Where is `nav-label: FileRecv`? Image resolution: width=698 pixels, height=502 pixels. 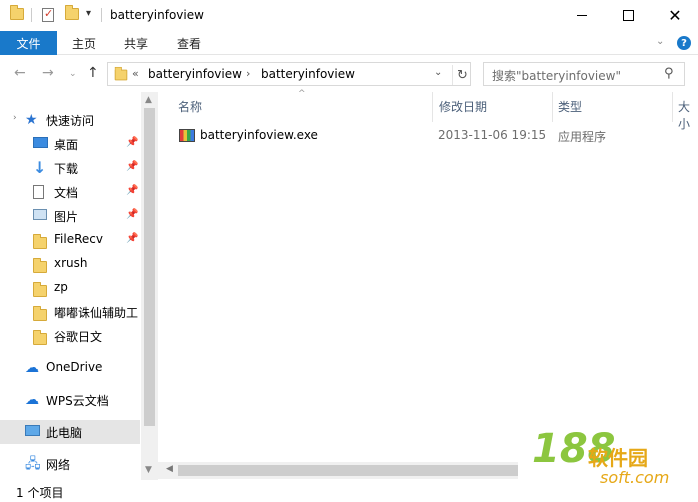
nav-label: FileRecv is located at coordinates (78, 239).